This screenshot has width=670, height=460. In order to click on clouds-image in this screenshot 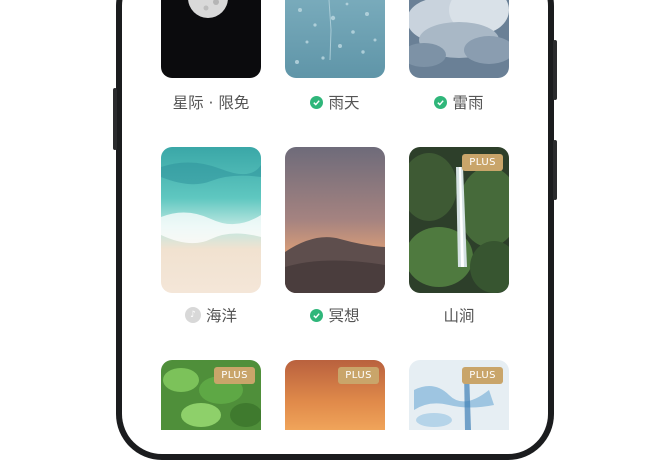, I will do `click(459, 39)`.